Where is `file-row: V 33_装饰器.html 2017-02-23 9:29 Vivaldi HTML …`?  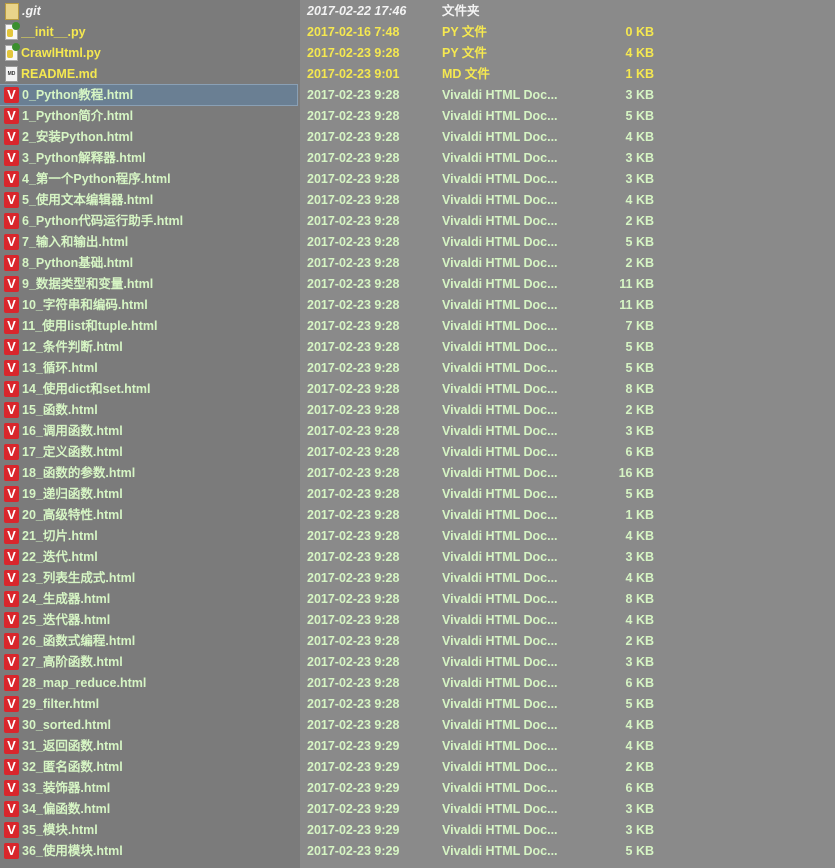 file-row: V 33_装饰器.html 2017-02-23 9:29 Vivaldi HTML … is located at coordinates (417, 788).